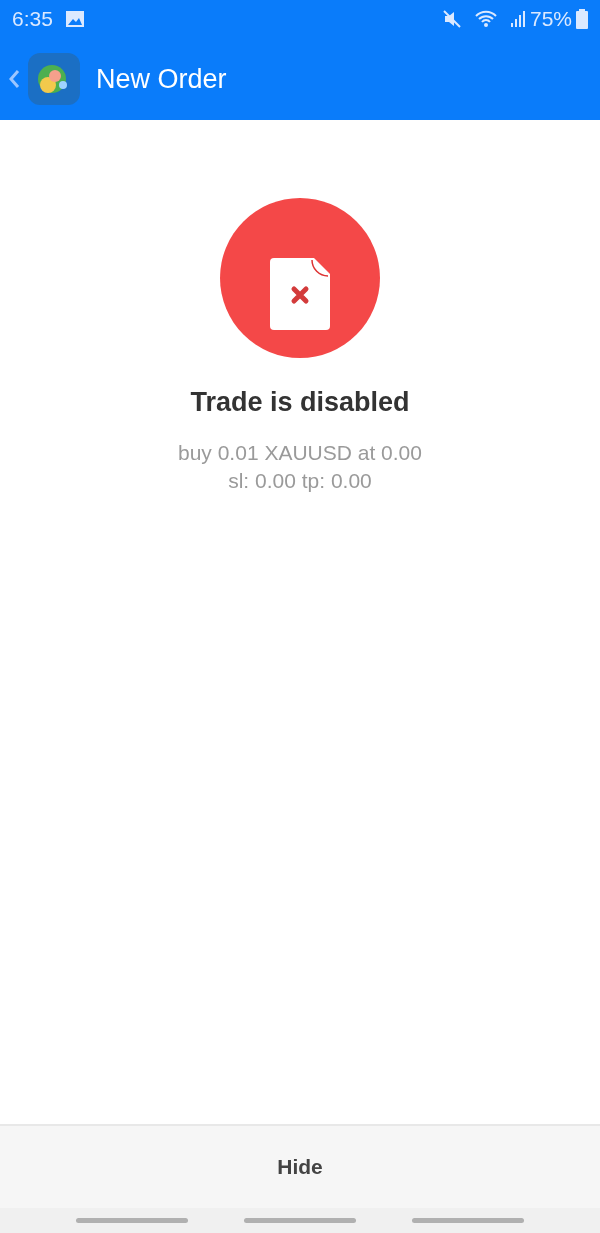 This screenshot has height=1233, width=600. What do you see at coordinates (14, 79) in the screenshot?
I see `back-icon` at bounding box center [14, 79].